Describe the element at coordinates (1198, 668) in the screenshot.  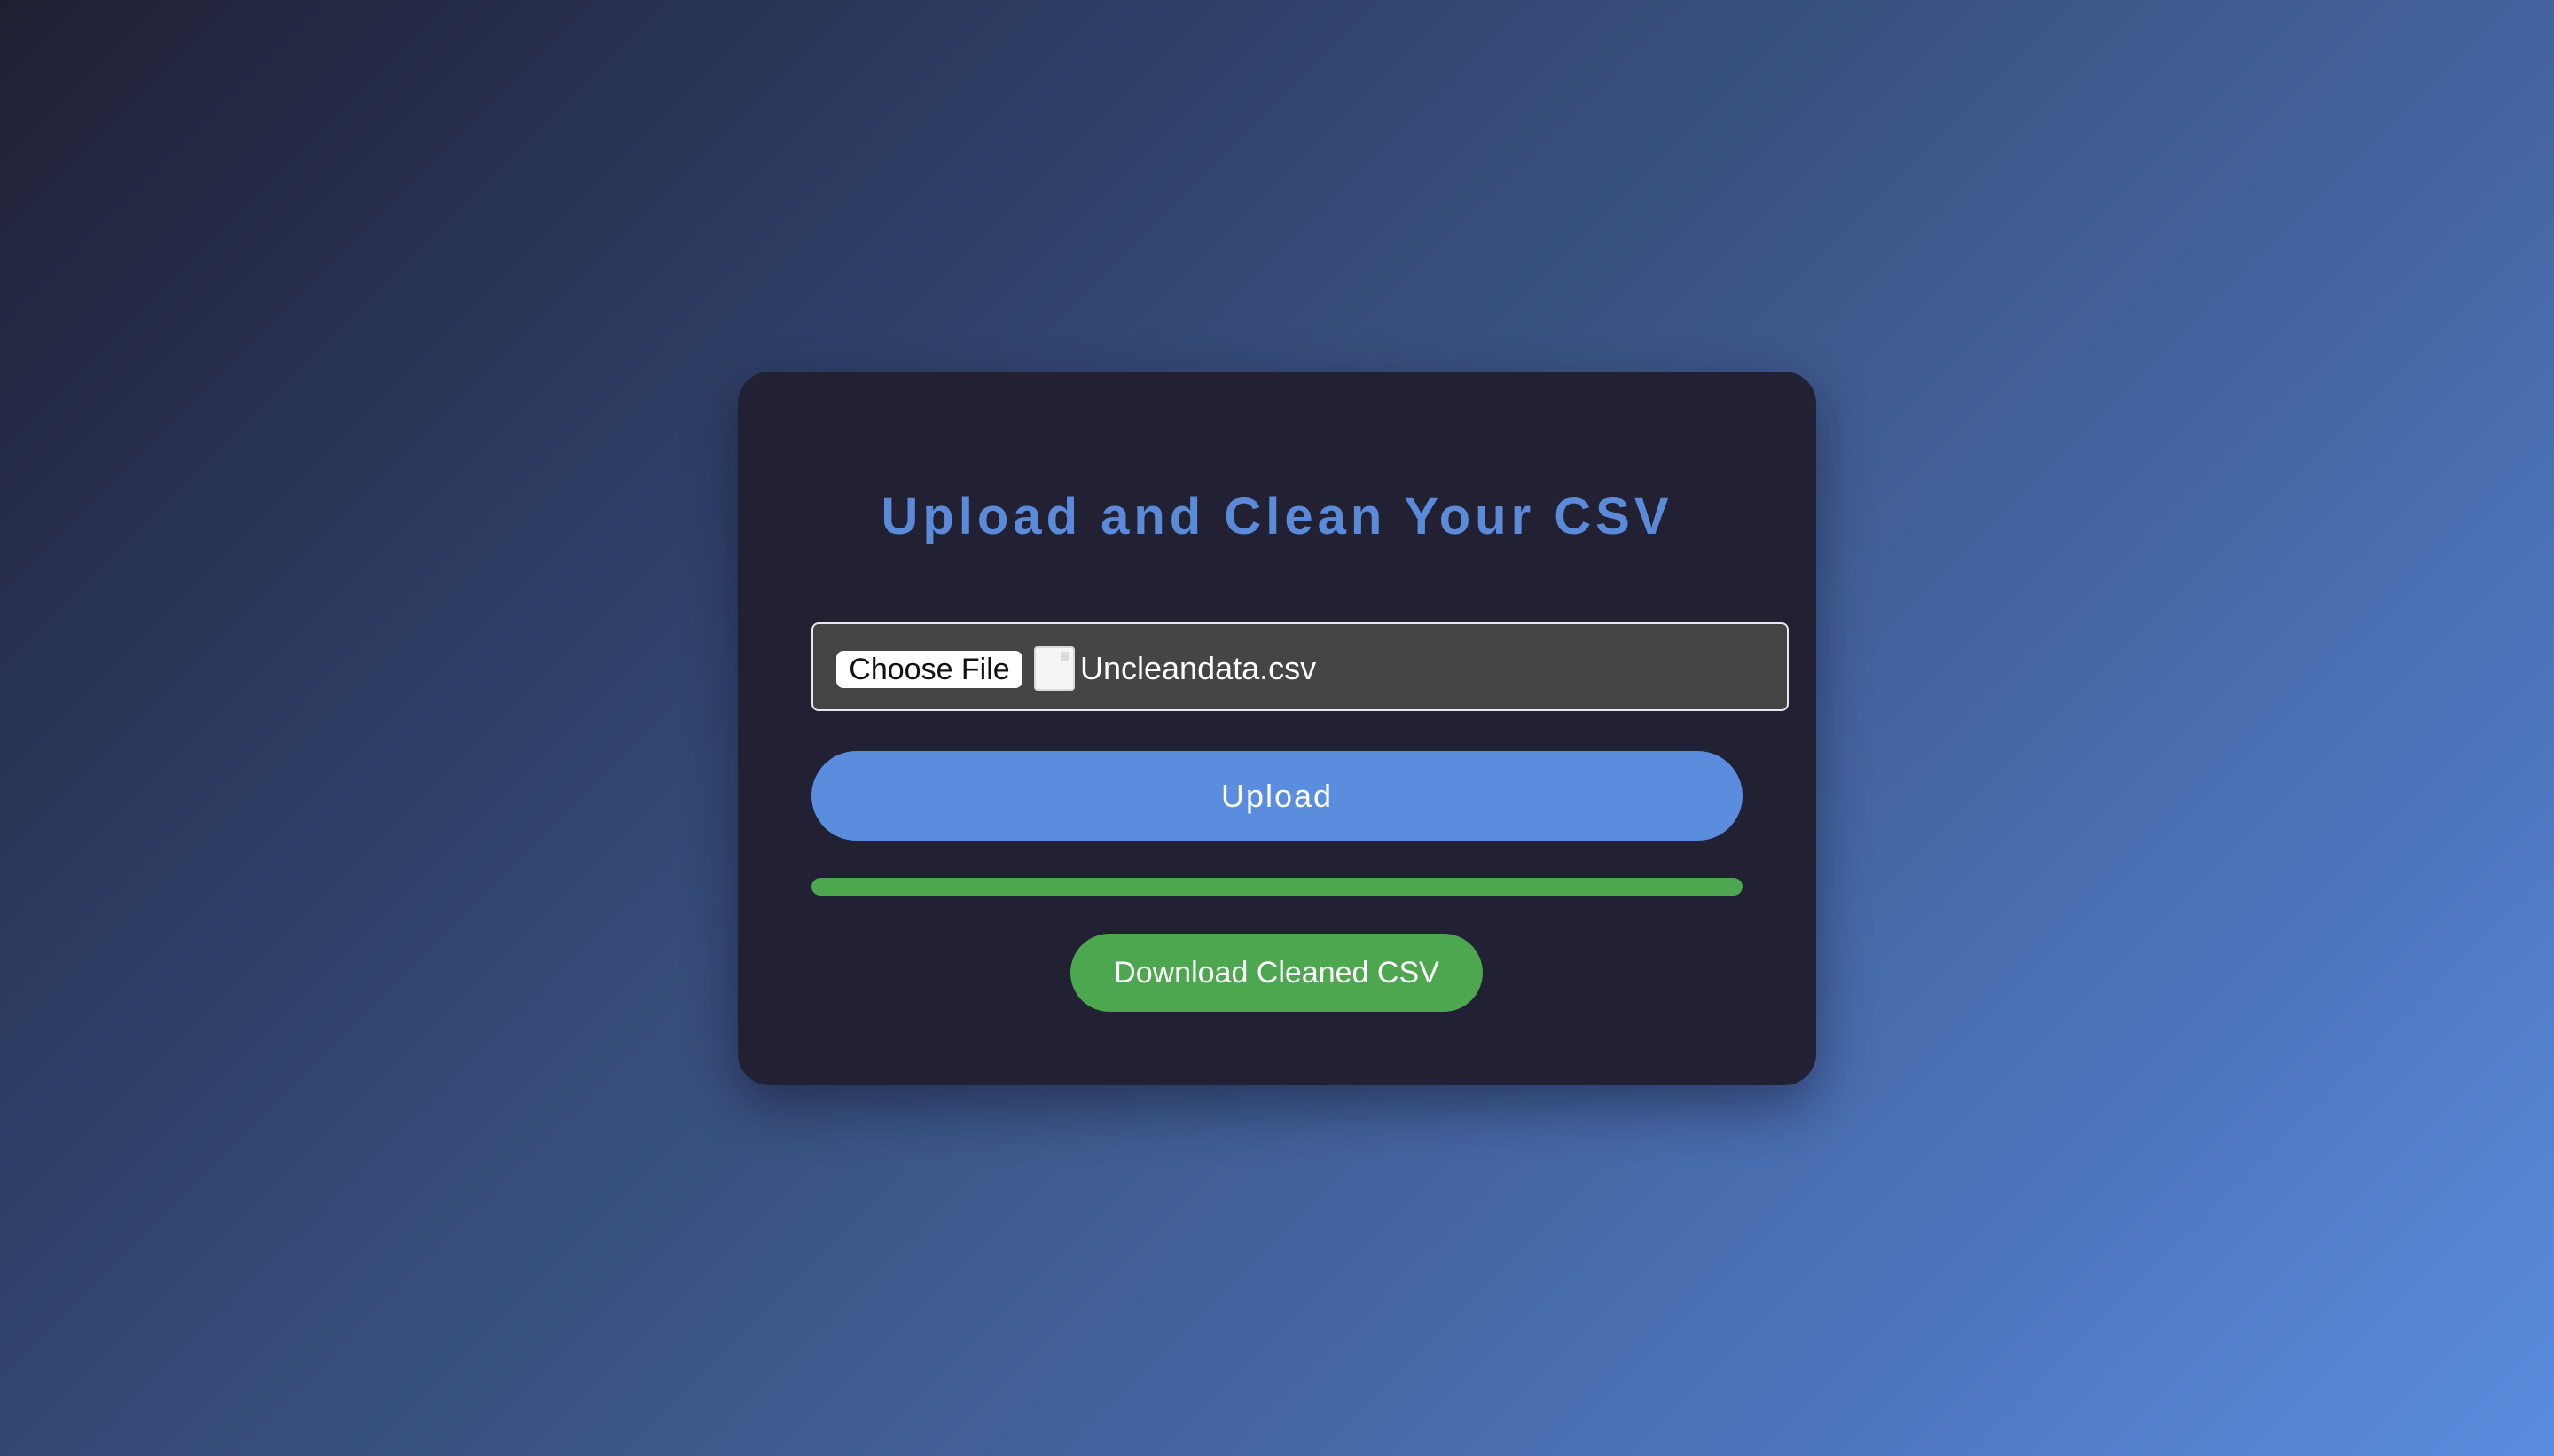
I see `selected-file-name: Uncleandata.csv` at that location.